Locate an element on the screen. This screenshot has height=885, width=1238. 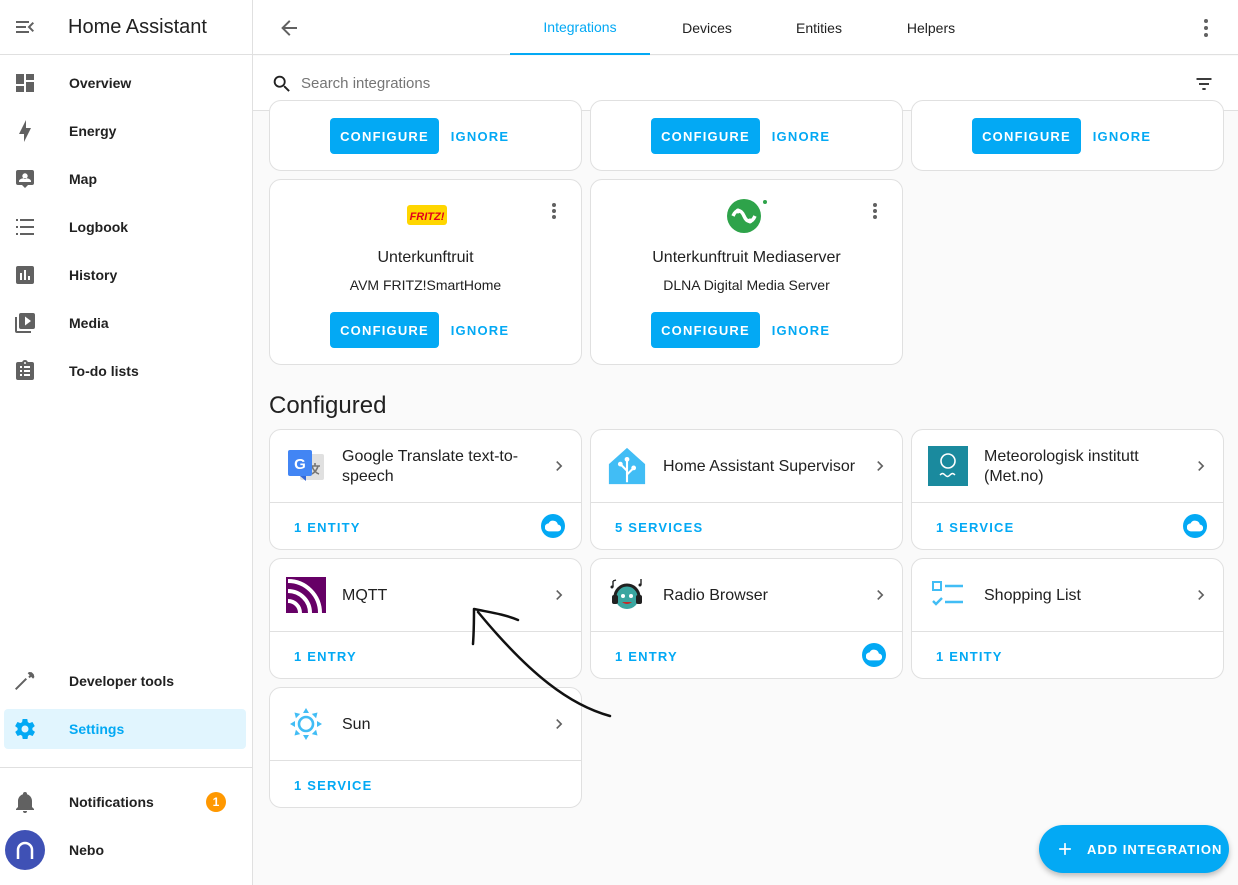
avatar-wrap is located at coordinates (25, 850).